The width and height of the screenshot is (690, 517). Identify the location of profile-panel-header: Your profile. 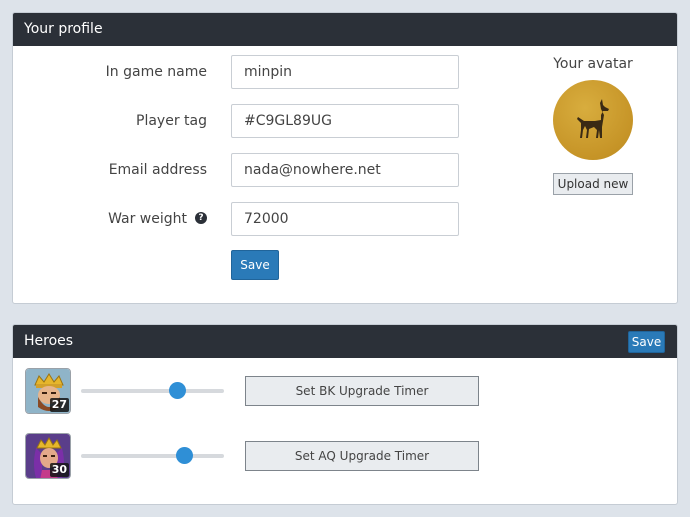
(345, 29).